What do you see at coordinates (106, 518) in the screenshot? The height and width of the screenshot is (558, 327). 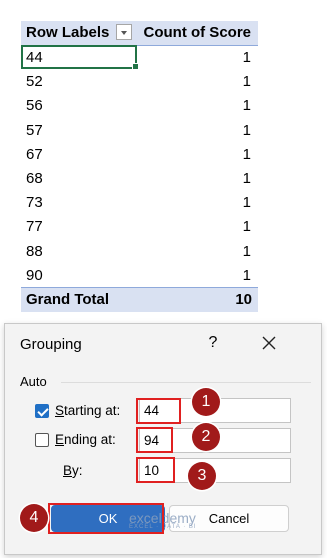 I see `highlight-ok-button` at bounding box center [106, 518].